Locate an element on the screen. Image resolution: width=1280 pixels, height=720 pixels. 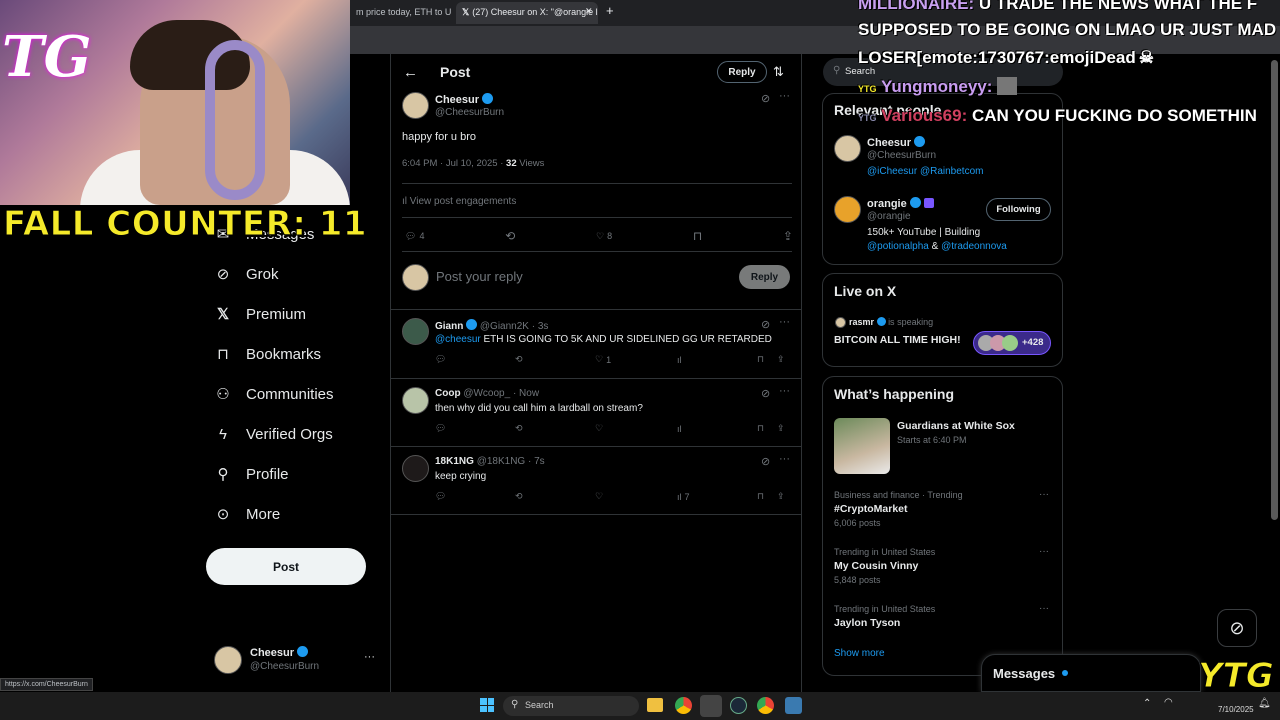
view-engagements-link: ıl View post engagements is located at coordinates (459, 201).